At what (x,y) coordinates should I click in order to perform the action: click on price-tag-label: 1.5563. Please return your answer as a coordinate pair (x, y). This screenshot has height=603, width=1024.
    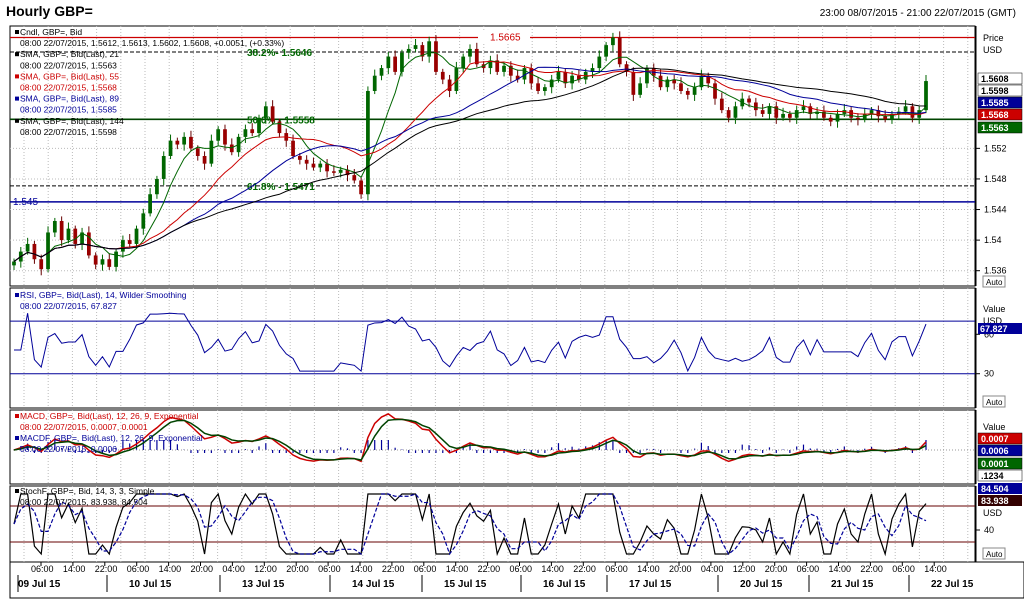
    Looking at the image, I should click on (995, 128).